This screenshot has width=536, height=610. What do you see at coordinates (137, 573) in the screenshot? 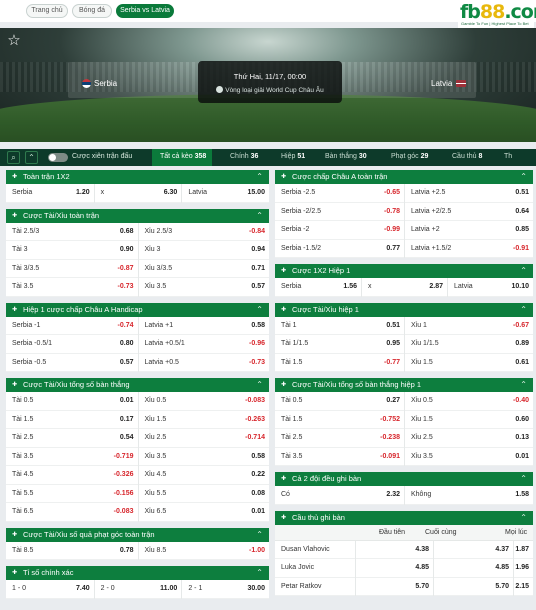
I see `market-header: ✚ Tỉ số chính xác ⌃` at bounding box center [137, 573].